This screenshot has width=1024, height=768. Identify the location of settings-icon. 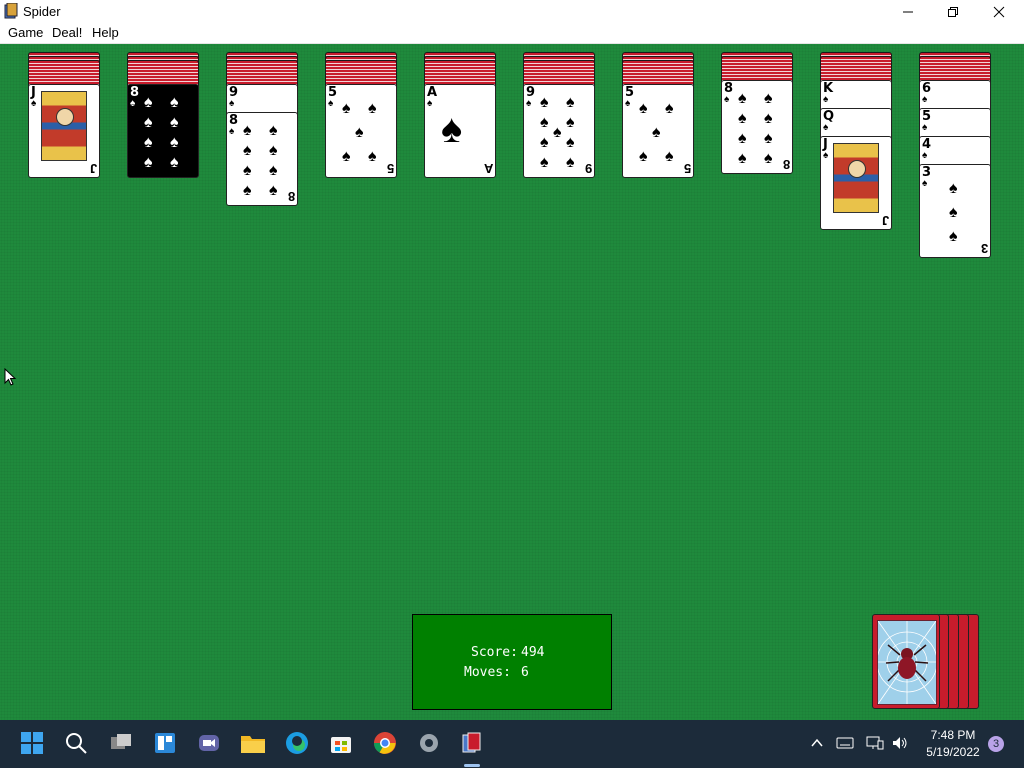
(429, 743).